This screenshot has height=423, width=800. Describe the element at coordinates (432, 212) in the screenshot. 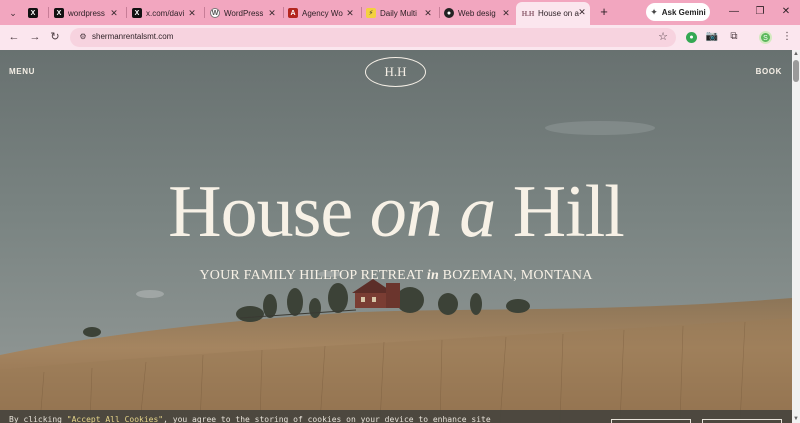

I see `hero-title-italic: on a` at that location.